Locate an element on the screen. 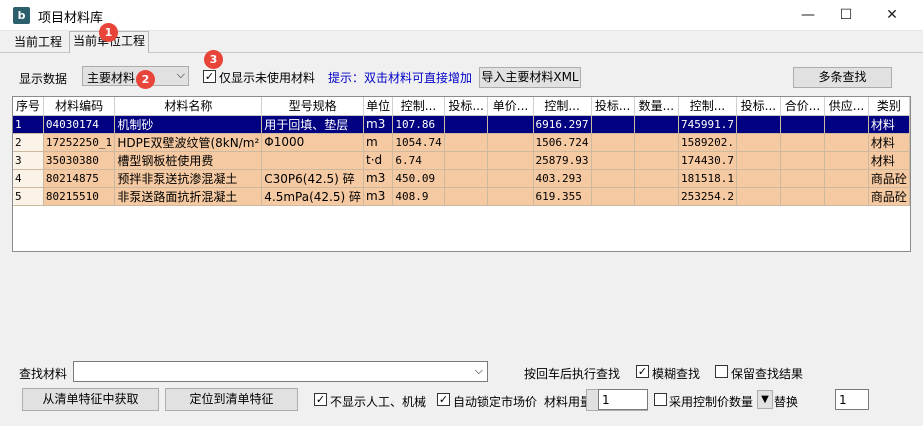  table-cell: 机制砂 is located at coordinates (188, 124).